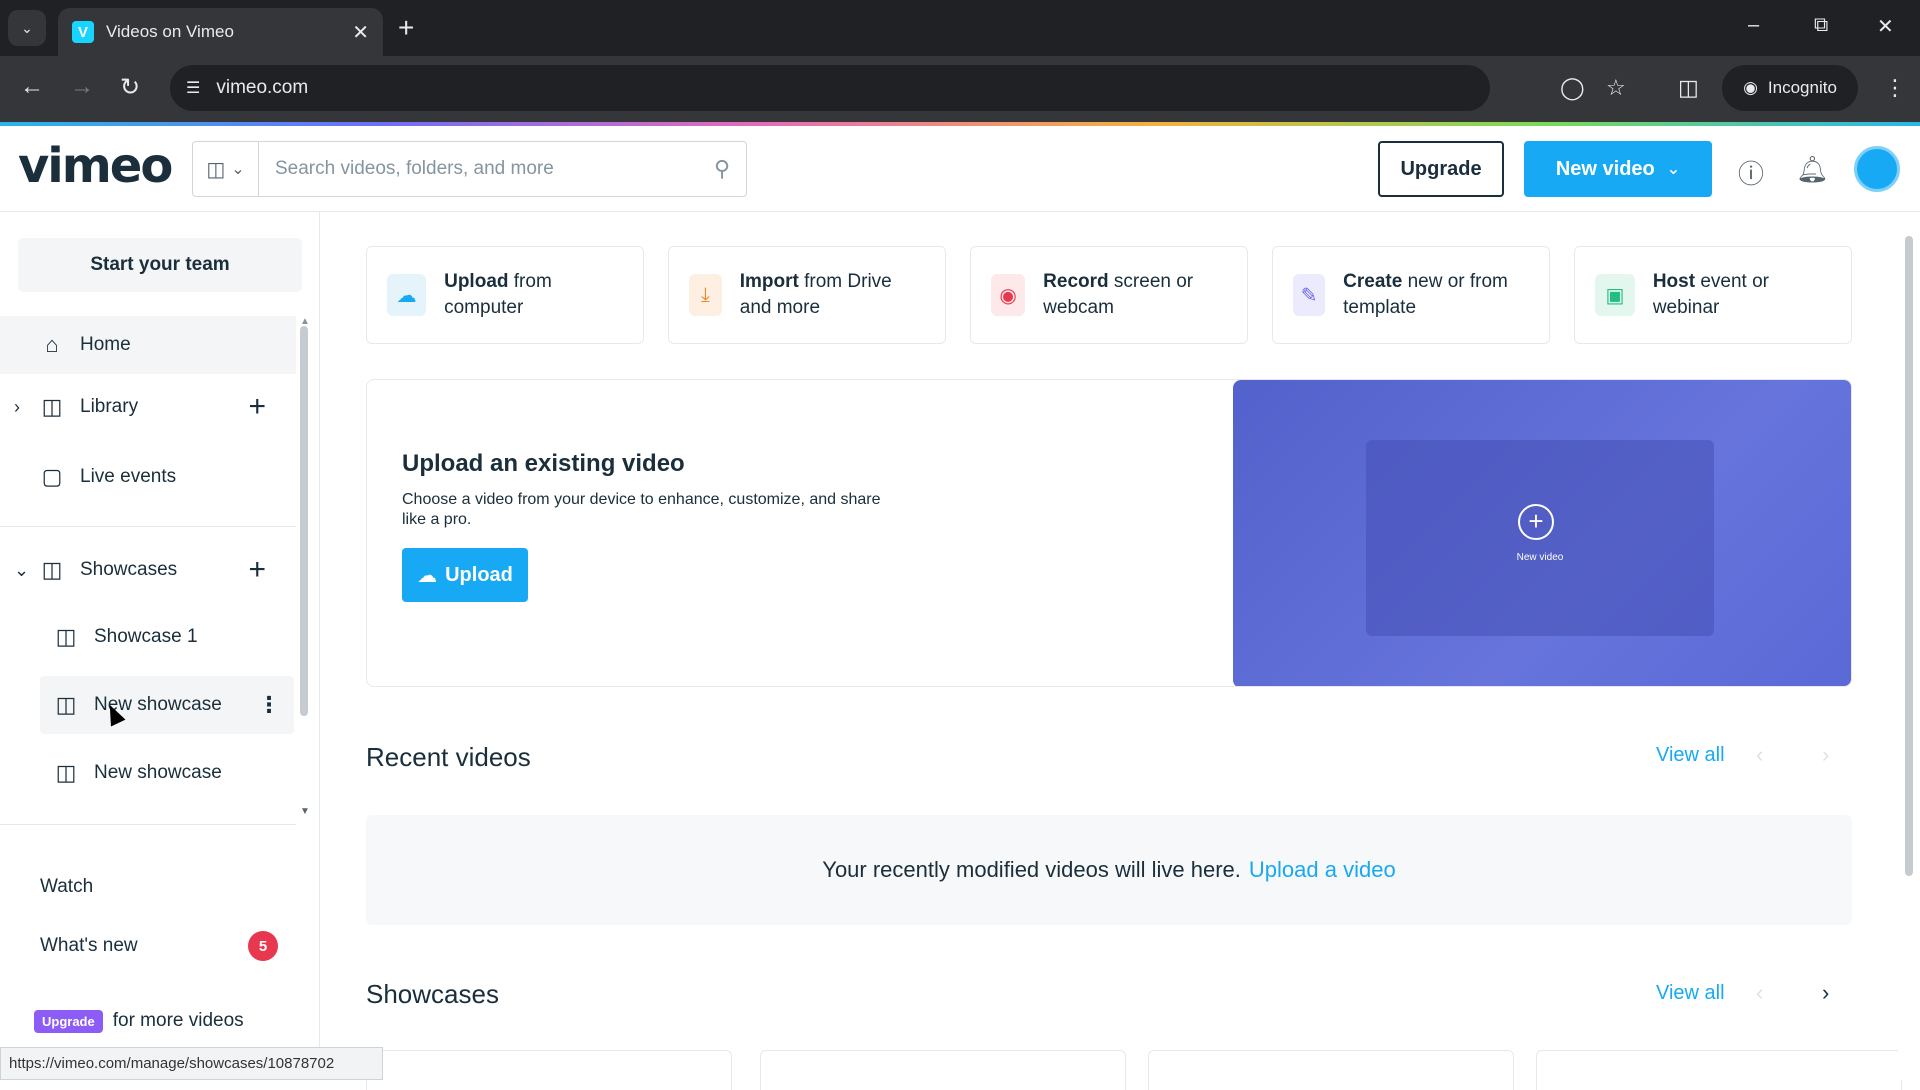 This screenshot has width=1920, height=1090. Describe the element at coordinates (160, 265) in the screenshot. I see `start-team-button: Start your team` at that location.